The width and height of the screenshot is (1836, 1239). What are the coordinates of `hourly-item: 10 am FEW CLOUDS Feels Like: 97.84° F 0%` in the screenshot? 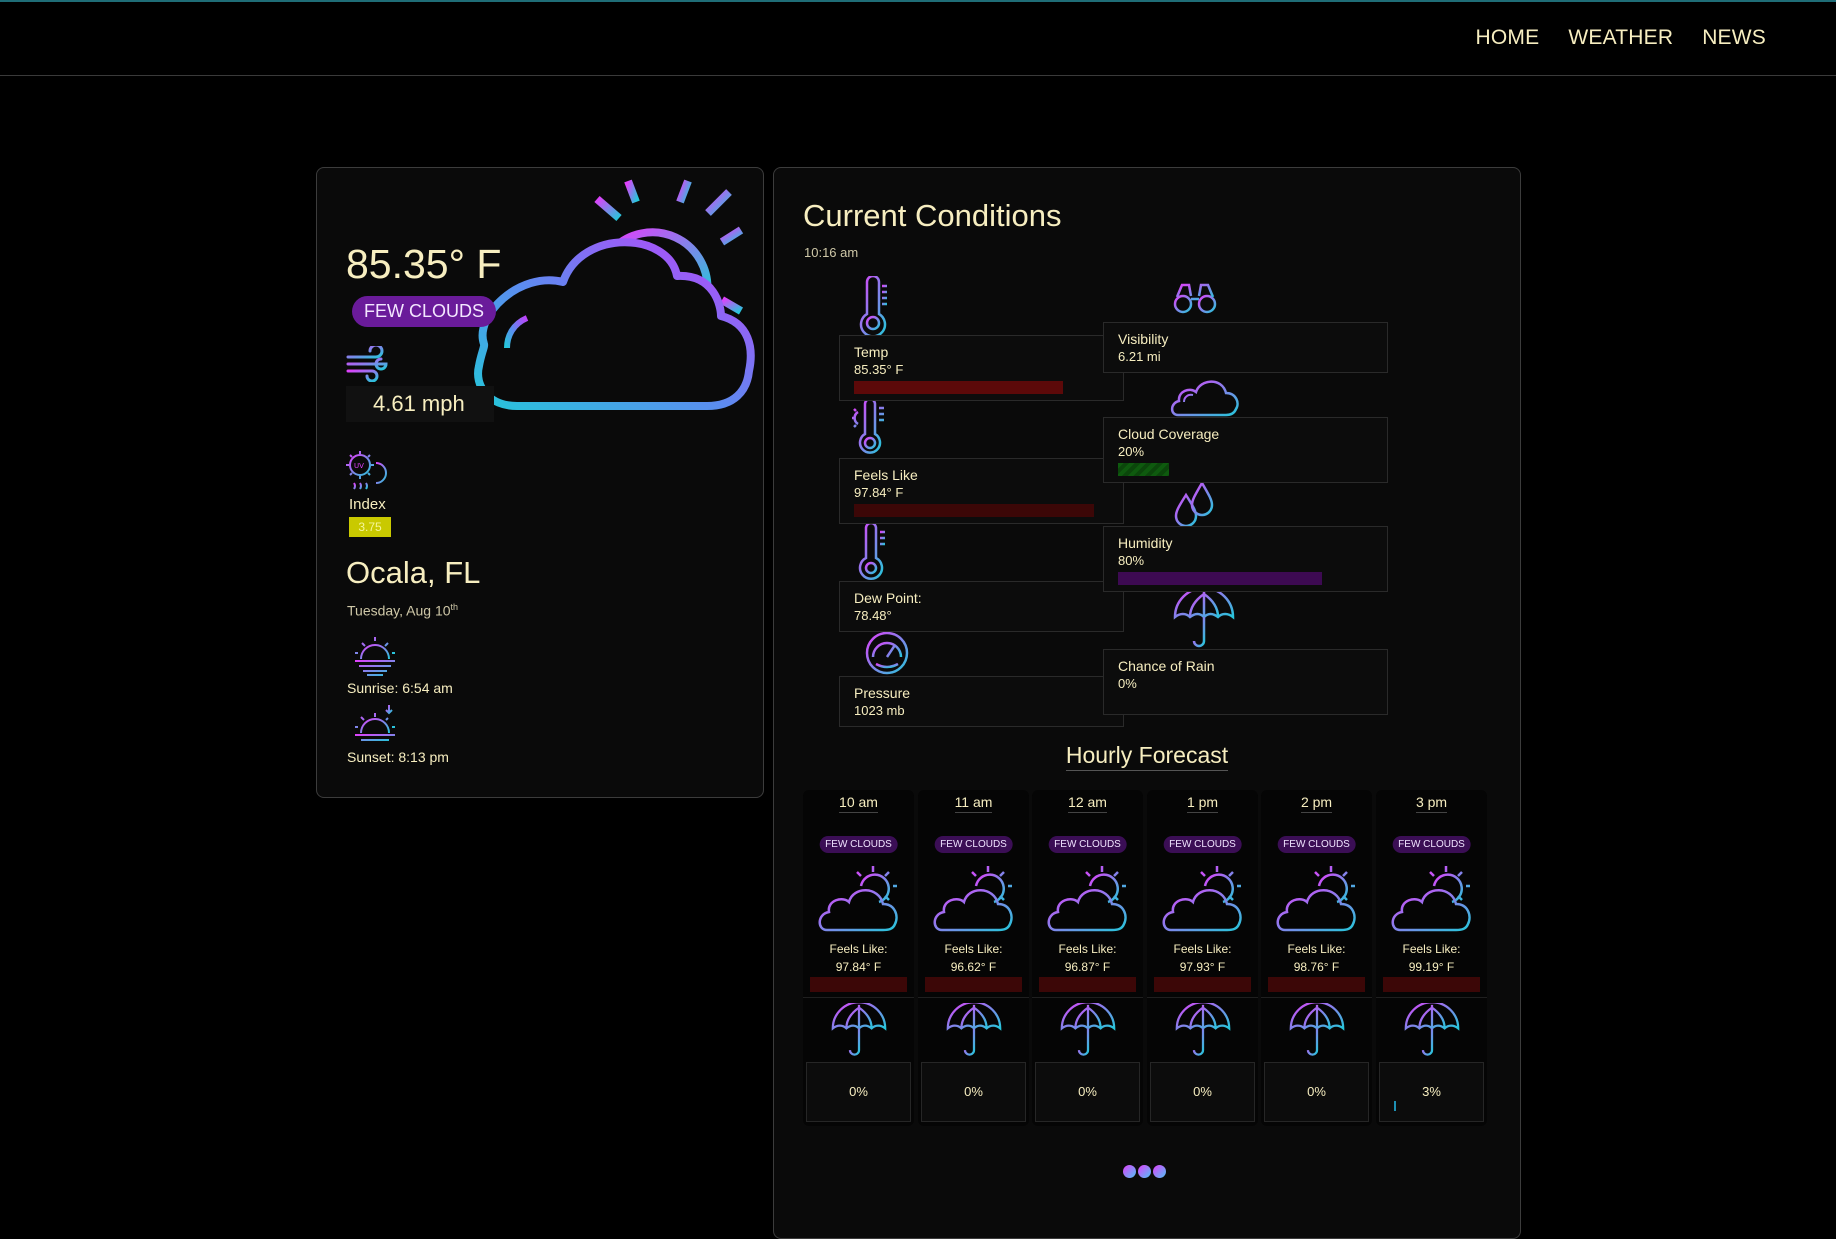 It's located at (858, 958).